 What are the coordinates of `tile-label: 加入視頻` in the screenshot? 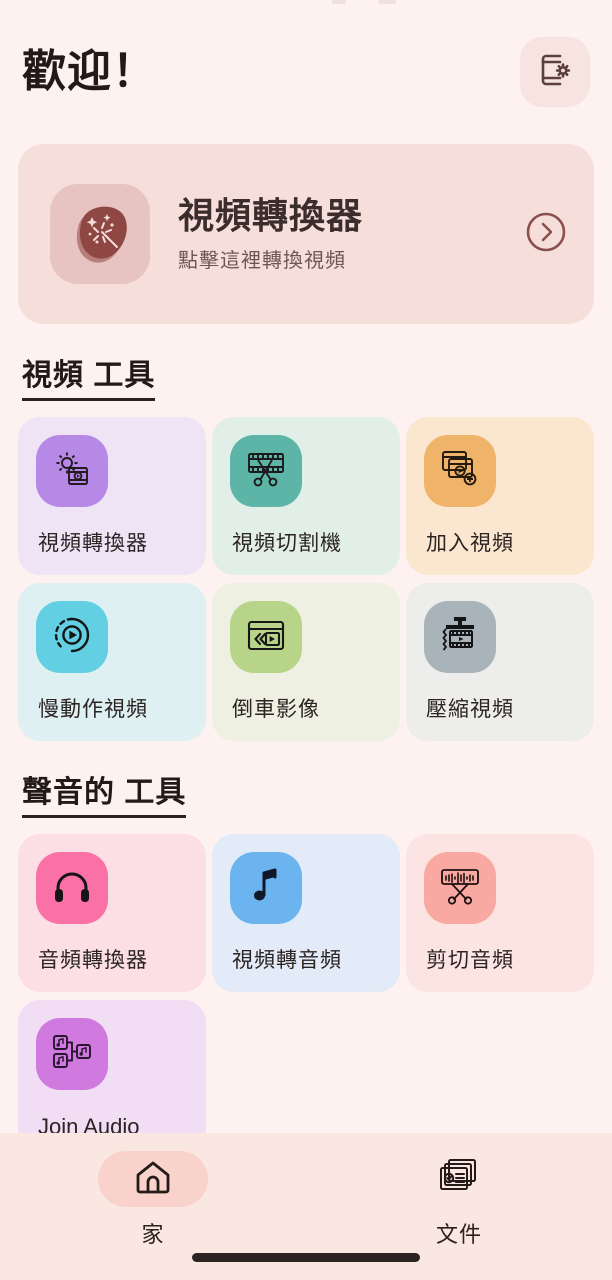 It's located at (470, 543).